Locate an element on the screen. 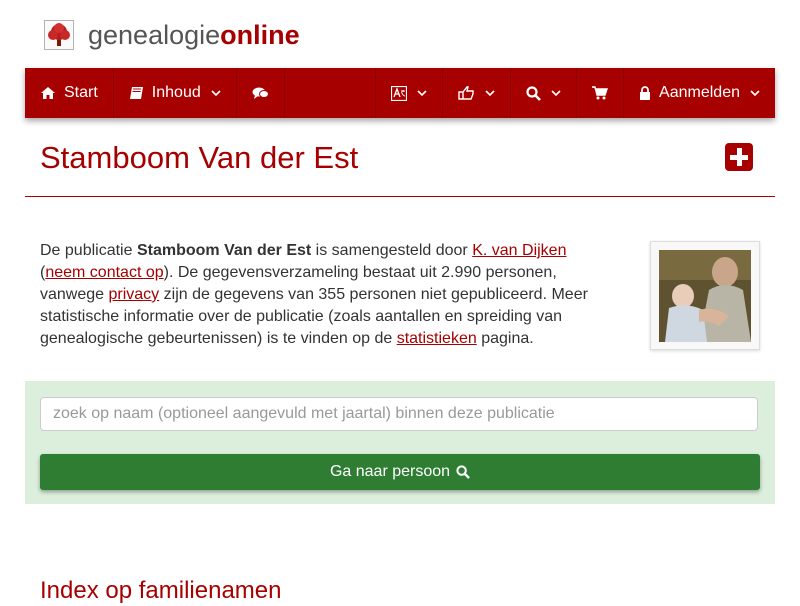  shopping-cart-icon is located at coordinates (600, 93).